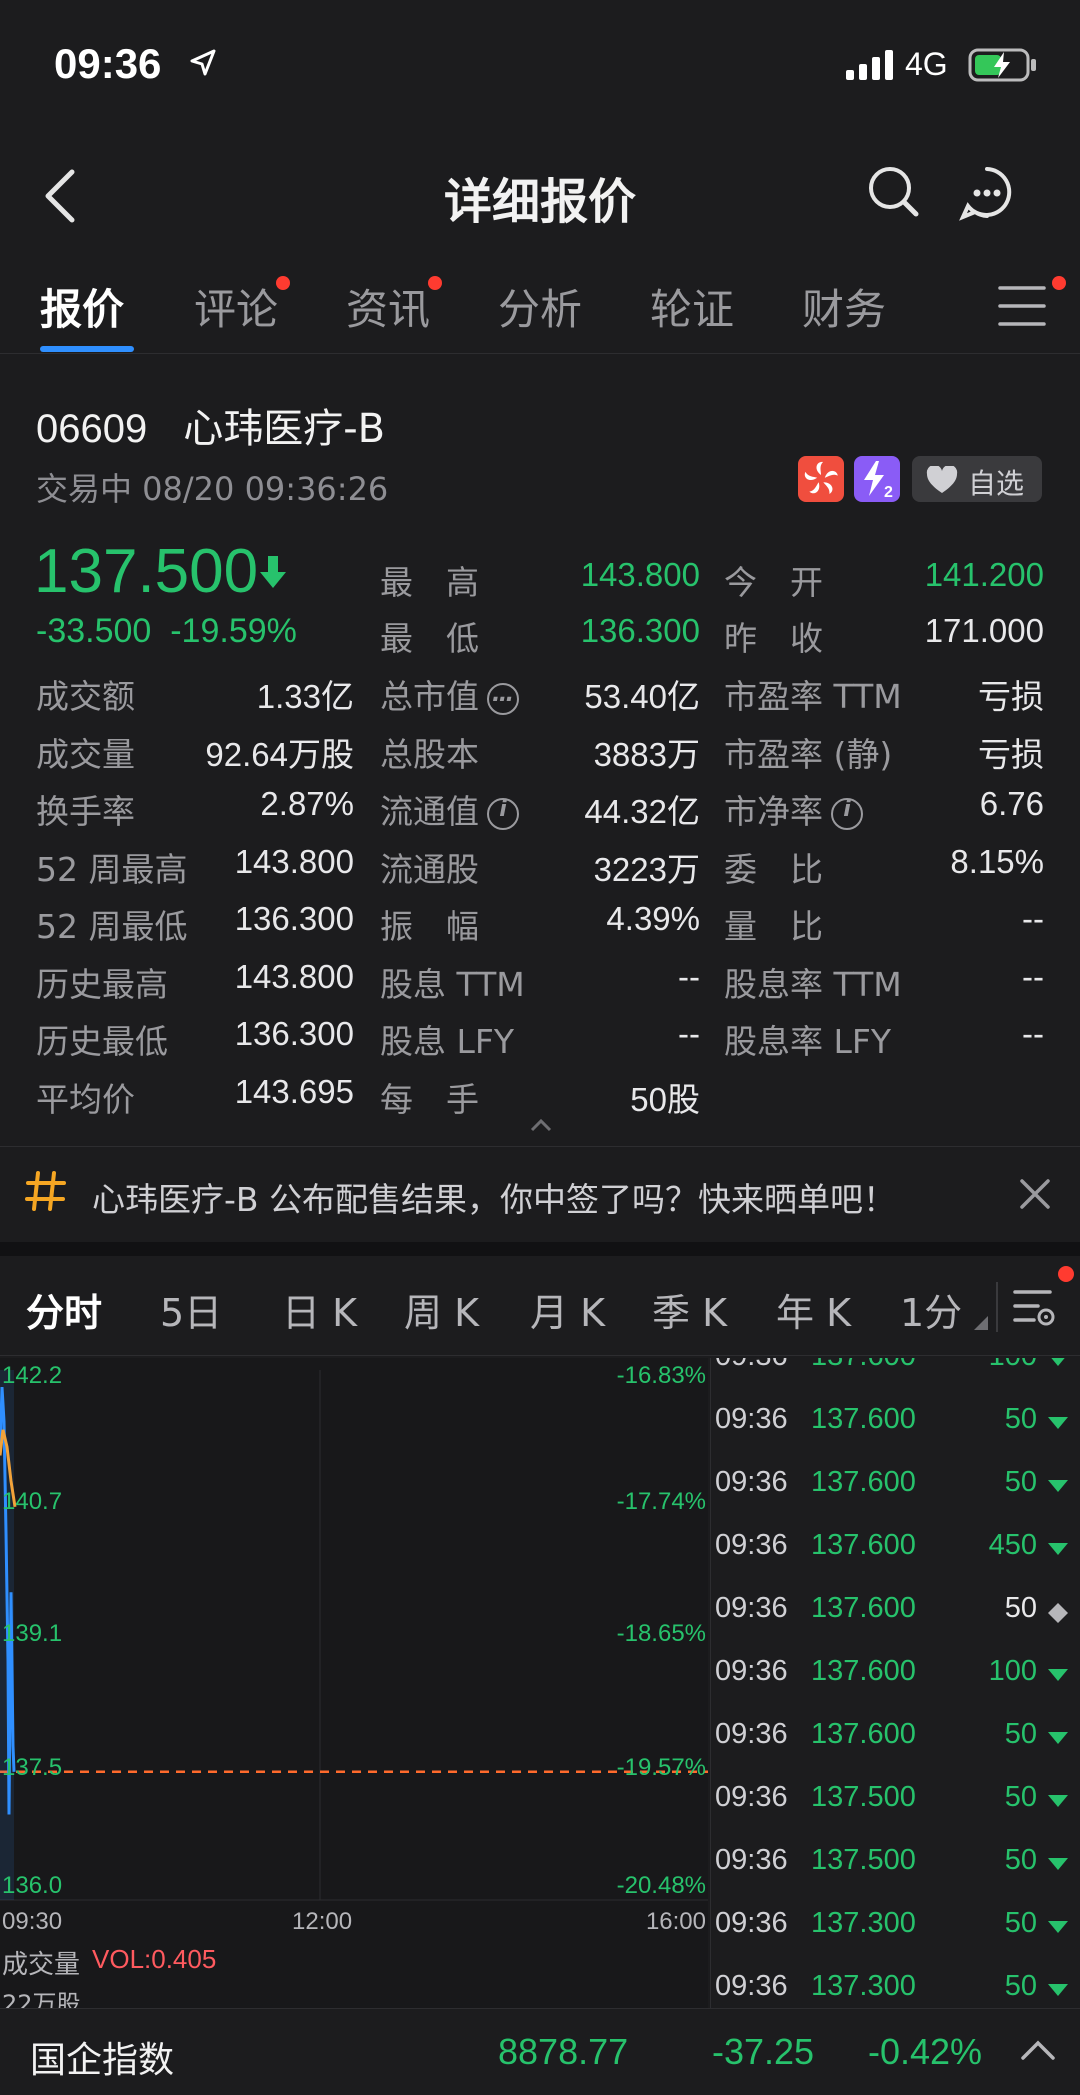 This screenshot has height=2095, width=1080. What do you see at coordinates (1013, 1365) in the screenshot?
I see `tick-volume: 100` at bounding box center [1013, 1365].